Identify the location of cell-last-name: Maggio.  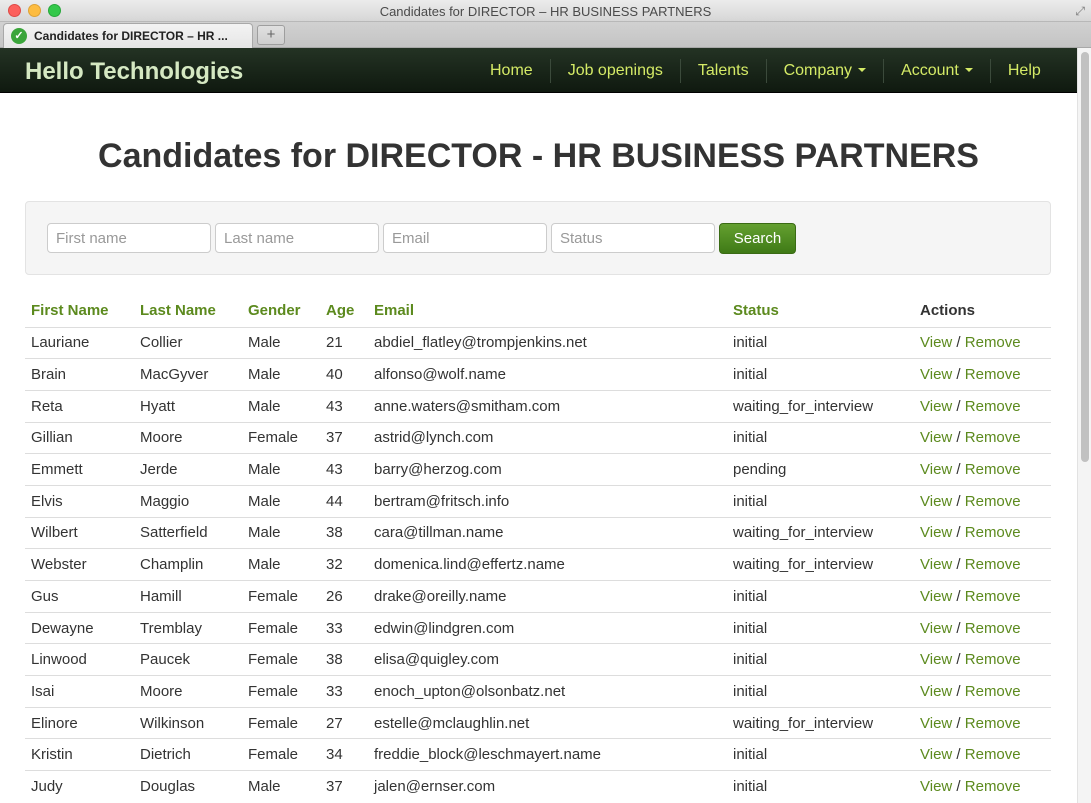
(188, 501).